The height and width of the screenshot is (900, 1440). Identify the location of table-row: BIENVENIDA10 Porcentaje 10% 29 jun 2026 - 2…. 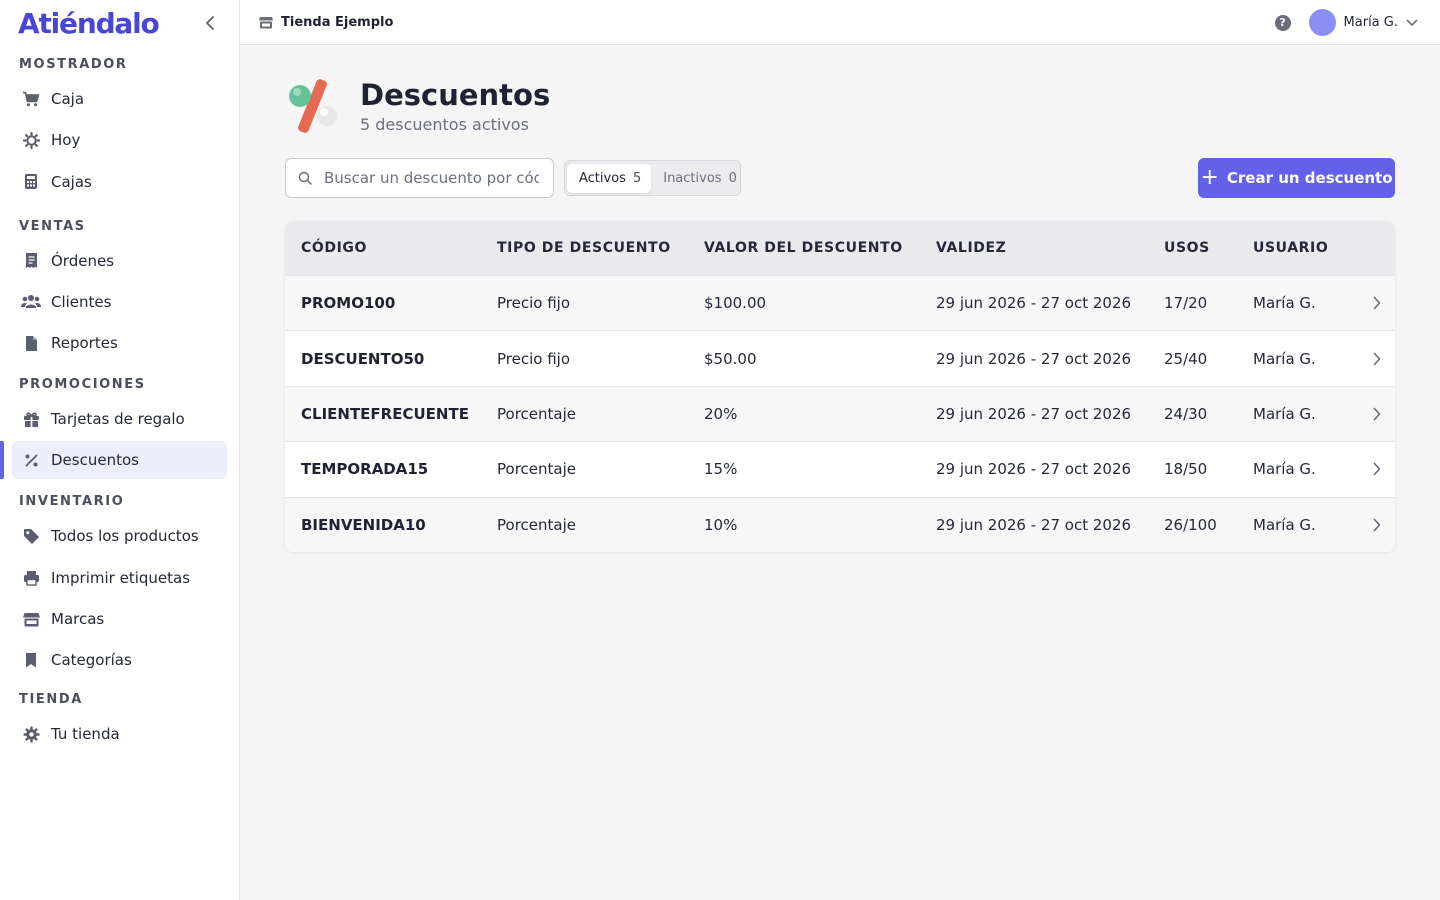
(840, 524).